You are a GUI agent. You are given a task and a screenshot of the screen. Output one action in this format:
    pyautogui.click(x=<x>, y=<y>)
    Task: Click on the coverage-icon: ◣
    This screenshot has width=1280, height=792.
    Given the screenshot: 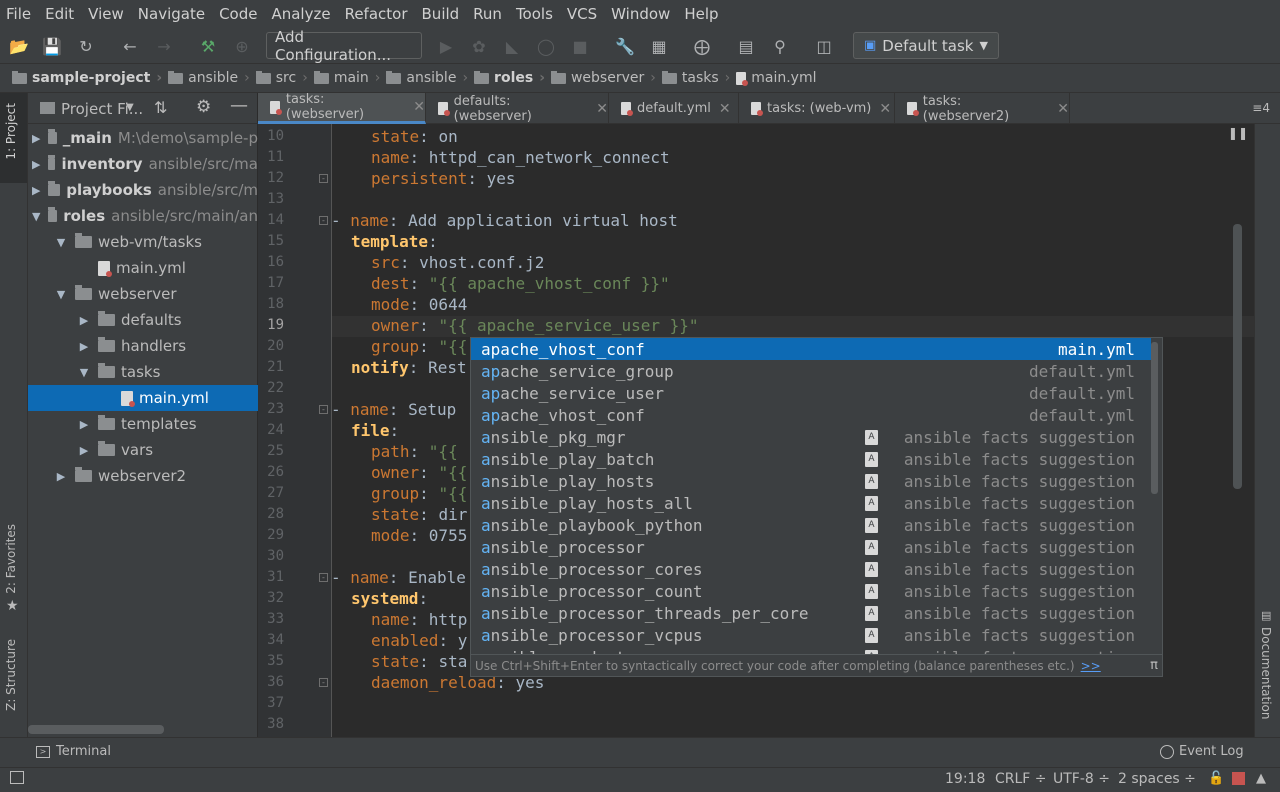 What is the action you would take?
    pyautogui.click(x=512, y=46)
    